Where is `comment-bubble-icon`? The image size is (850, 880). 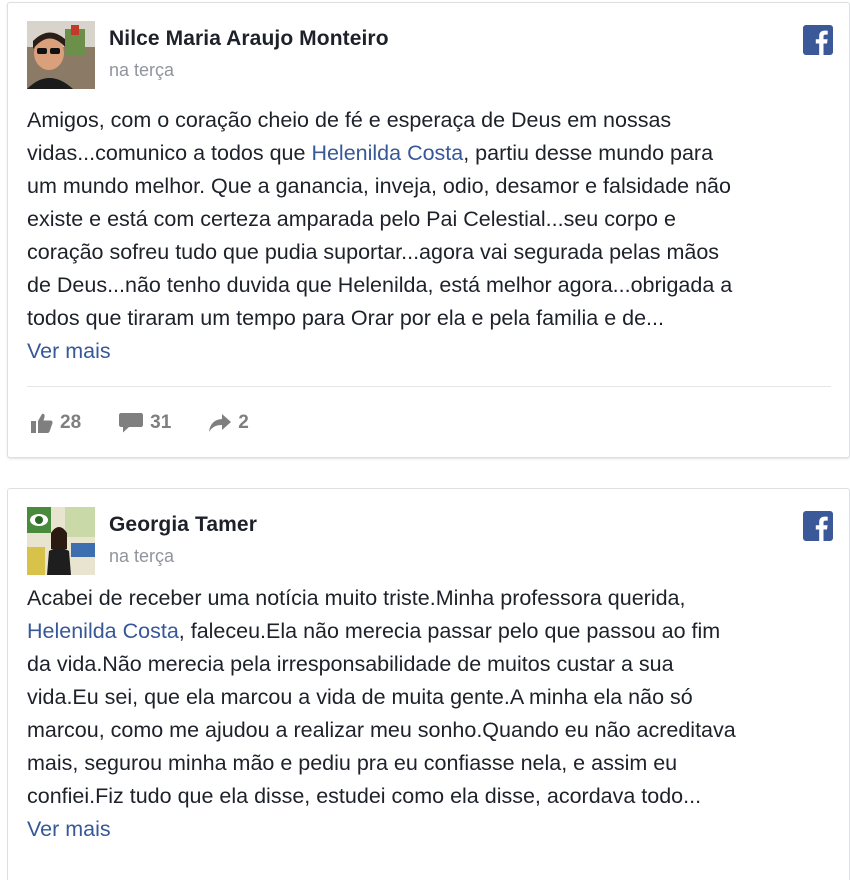 comment-bubble-icon is located at coordinates (131, 423).